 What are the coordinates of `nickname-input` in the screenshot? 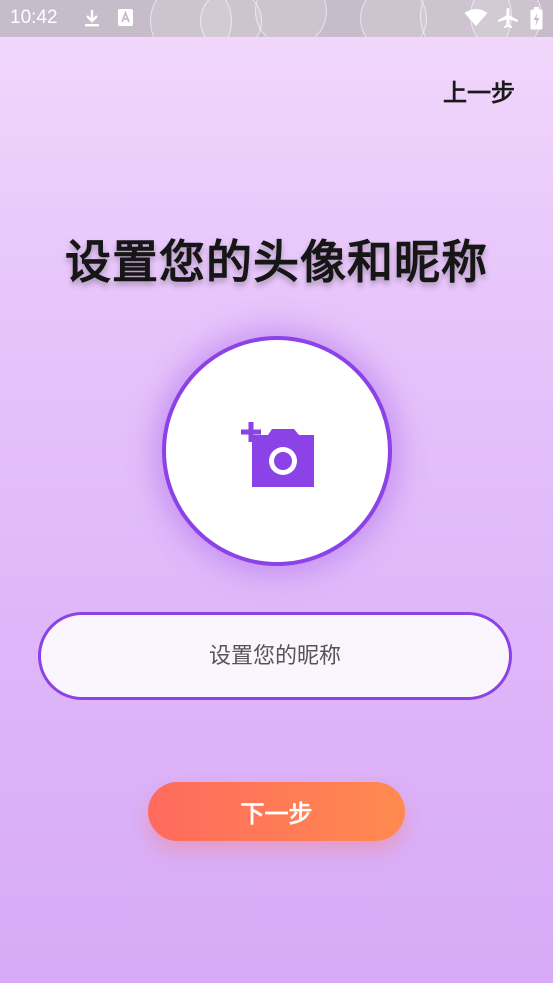 It's located at (275, 656).